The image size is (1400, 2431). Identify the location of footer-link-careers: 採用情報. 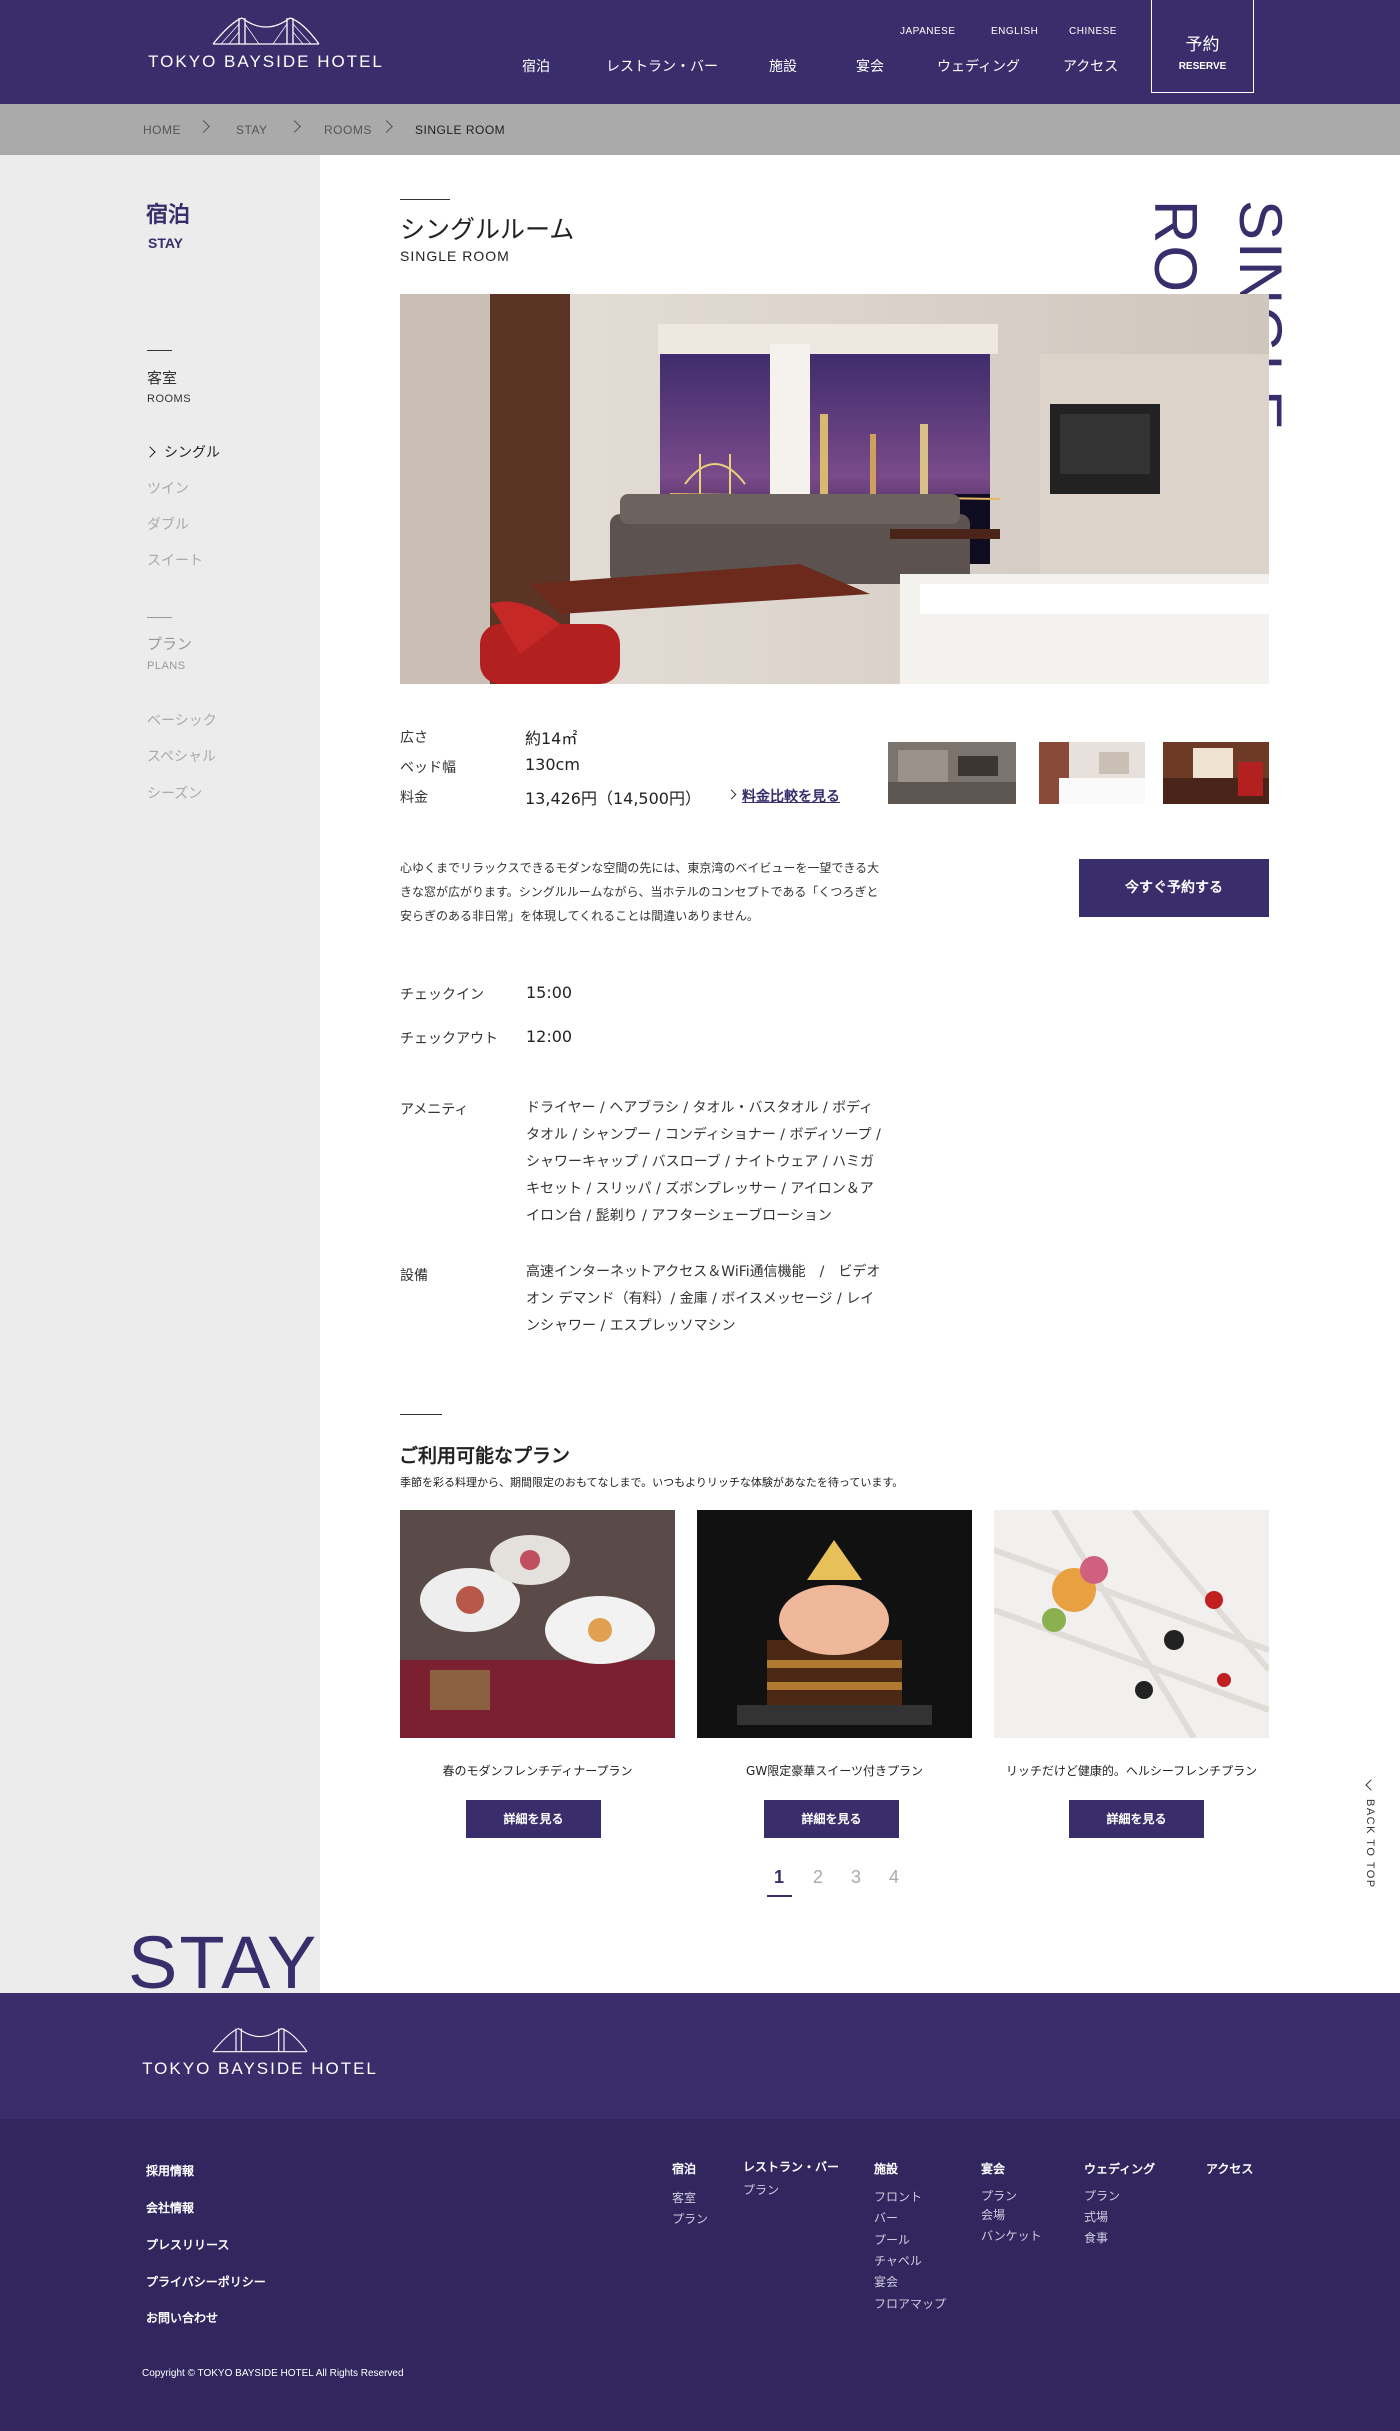
(170, 2170).